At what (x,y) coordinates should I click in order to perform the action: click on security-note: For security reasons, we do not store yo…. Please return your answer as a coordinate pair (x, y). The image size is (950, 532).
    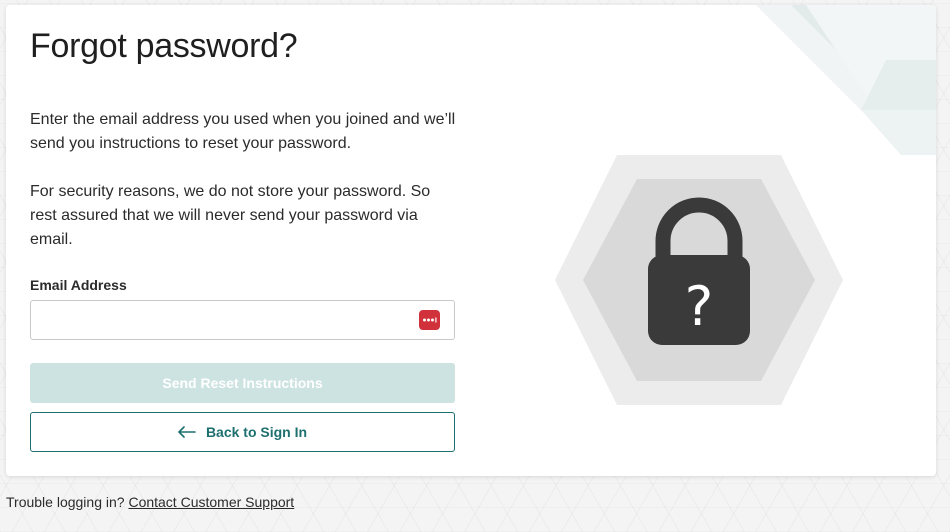
    Looking at the image, I should click on (230, 215).